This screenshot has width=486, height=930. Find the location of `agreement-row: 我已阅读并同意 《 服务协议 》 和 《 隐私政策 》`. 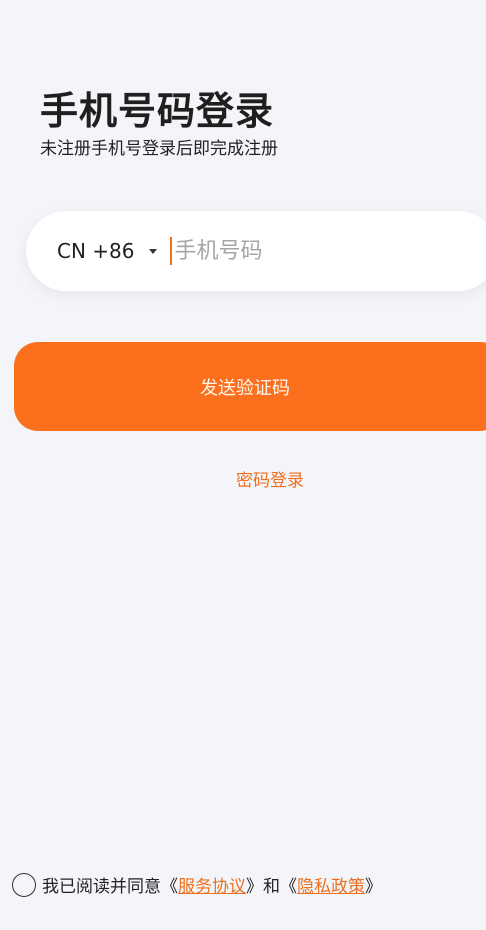

agreement-row: 我已阅读并同意 《 服务协议 》 和 《 隐私政策 》 is located at coordinates (197, 884).